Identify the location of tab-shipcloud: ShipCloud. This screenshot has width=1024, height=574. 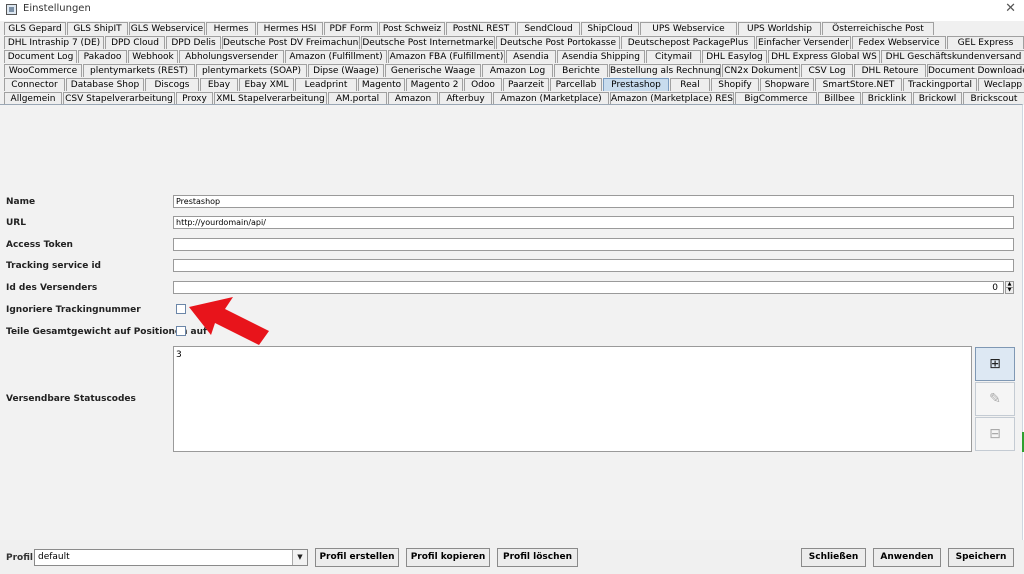
(610, 28).